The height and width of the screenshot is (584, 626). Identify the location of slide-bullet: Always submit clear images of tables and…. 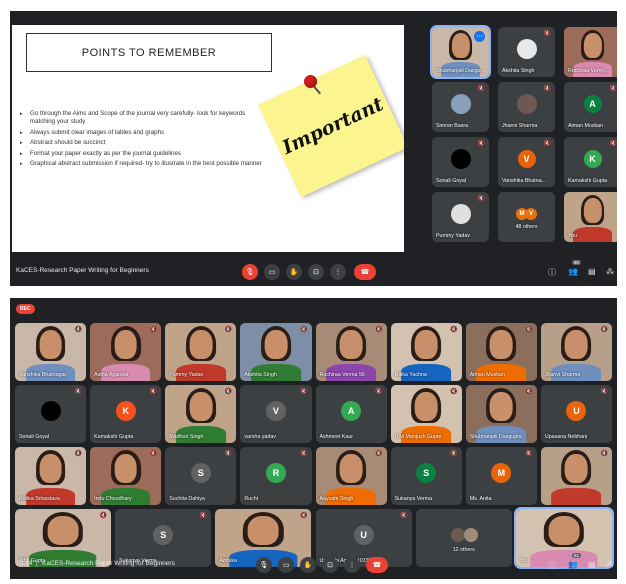
(144, 133).